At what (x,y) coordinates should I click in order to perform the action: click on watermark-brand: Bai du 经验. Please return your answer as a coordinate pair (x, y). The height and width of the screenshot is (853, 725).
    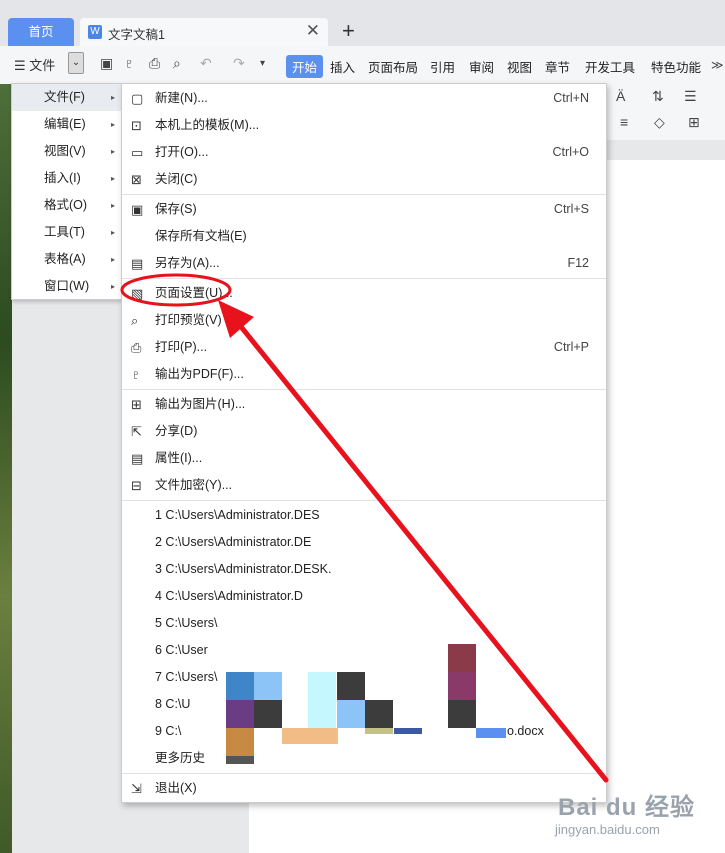
    Looking at the image, I should click on (627, 807).